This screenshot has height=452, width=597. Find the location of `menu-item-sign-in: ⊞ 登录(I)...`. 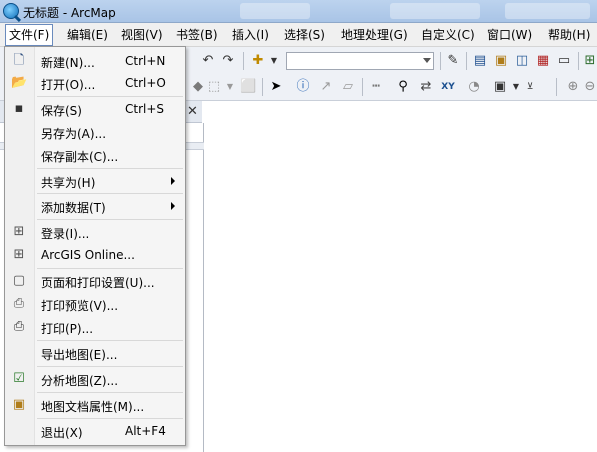

menu-item-sign-in: ⊞ 登录(I)... is located at coordinates (95, 232).